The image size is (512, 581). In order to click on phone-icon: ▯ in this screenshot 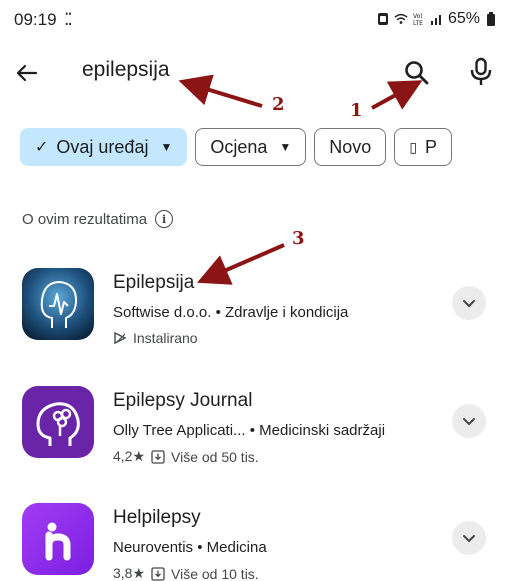, I will do `click(413, 146)`.